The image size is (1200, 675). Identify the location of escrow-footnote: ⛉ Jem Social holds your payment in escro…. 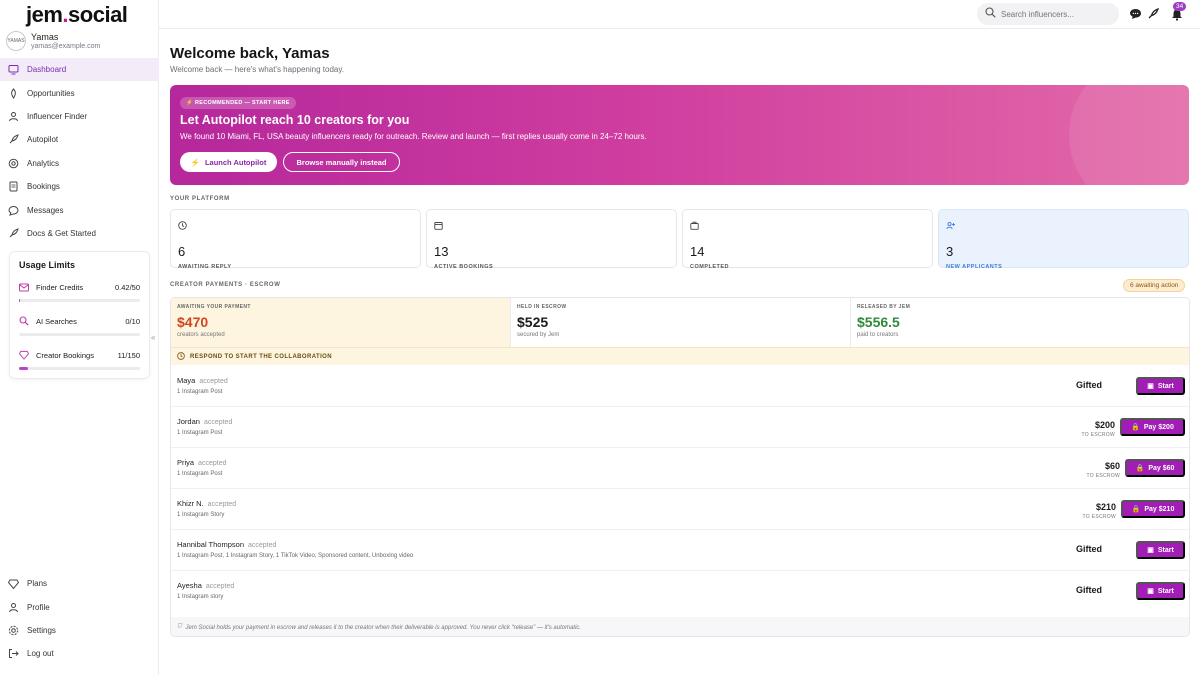
(680, 626).